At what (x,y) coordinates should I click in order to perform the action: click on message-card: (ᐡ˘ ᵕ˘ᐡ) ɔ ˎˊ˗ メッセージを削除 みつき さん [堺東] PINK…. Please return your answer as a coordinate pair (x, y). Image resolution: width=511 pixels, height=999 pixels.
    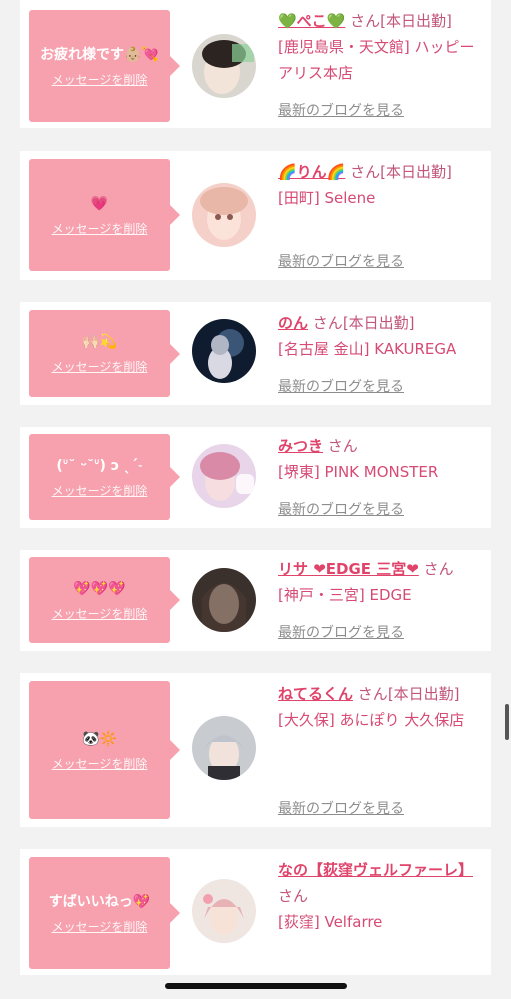
    Looking at the image, I should click on (255, 477).